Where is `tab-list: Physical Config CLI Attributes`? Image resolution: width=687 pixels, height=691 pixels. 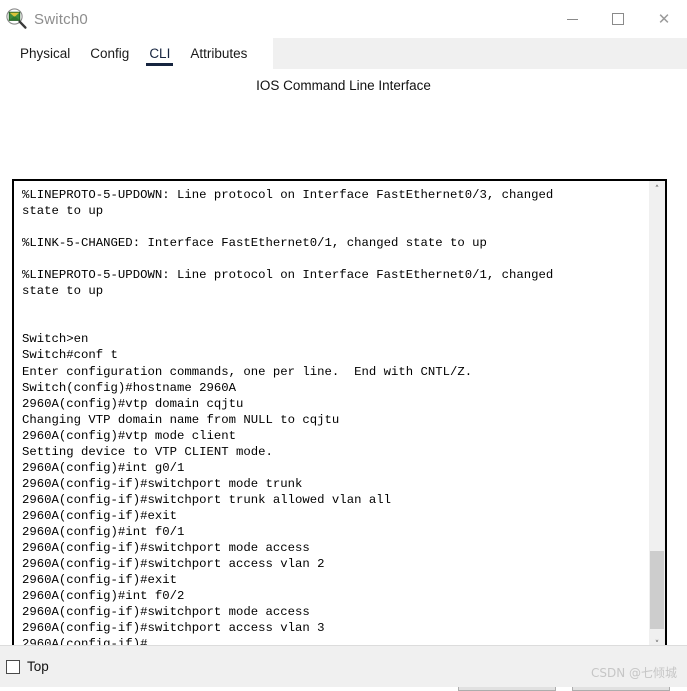 tab-list: Physical Config CLI Attributes is located at coordinates (137, 53).